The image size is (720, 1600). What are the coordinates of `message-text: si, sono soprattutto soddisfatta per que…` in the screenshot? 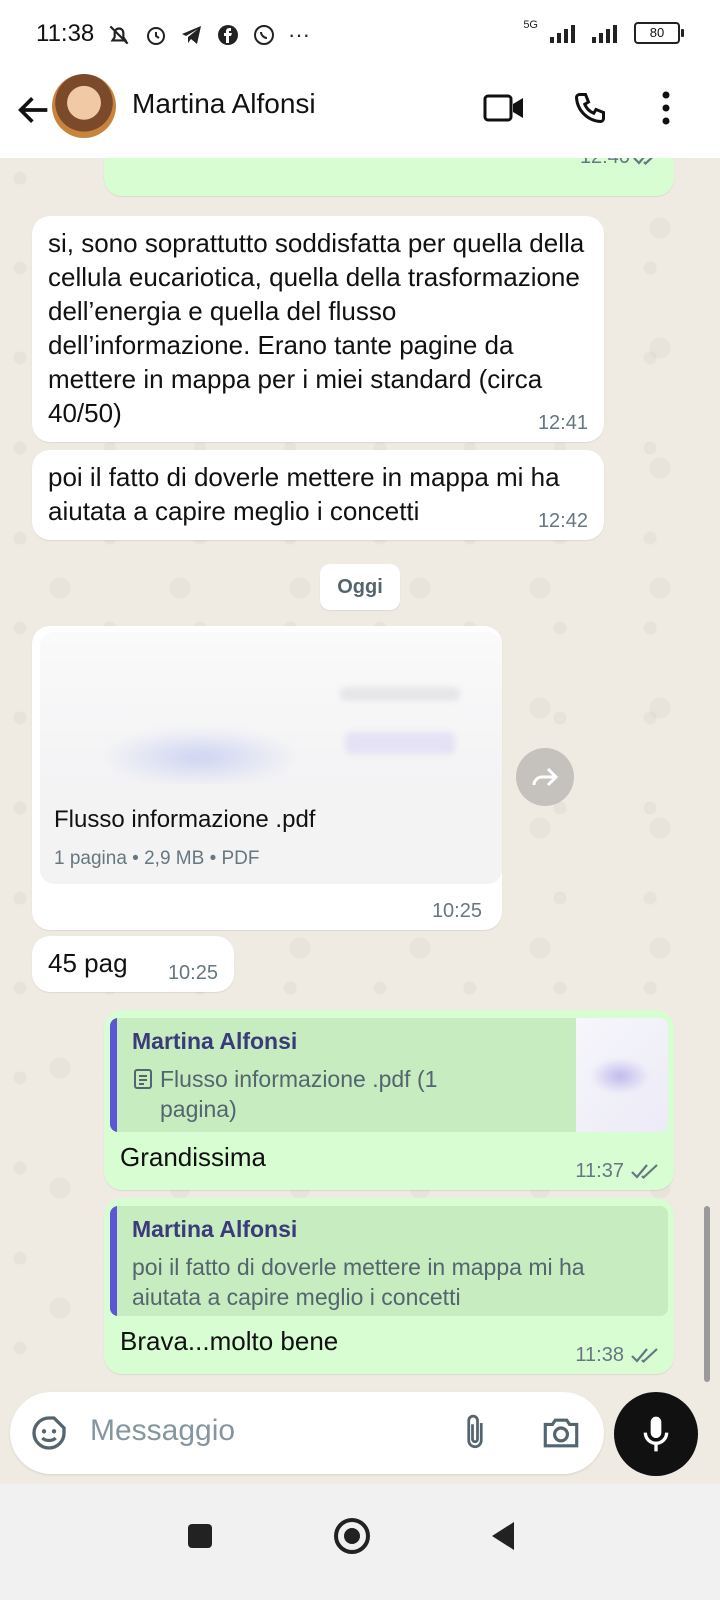 It's located at (316, 328).